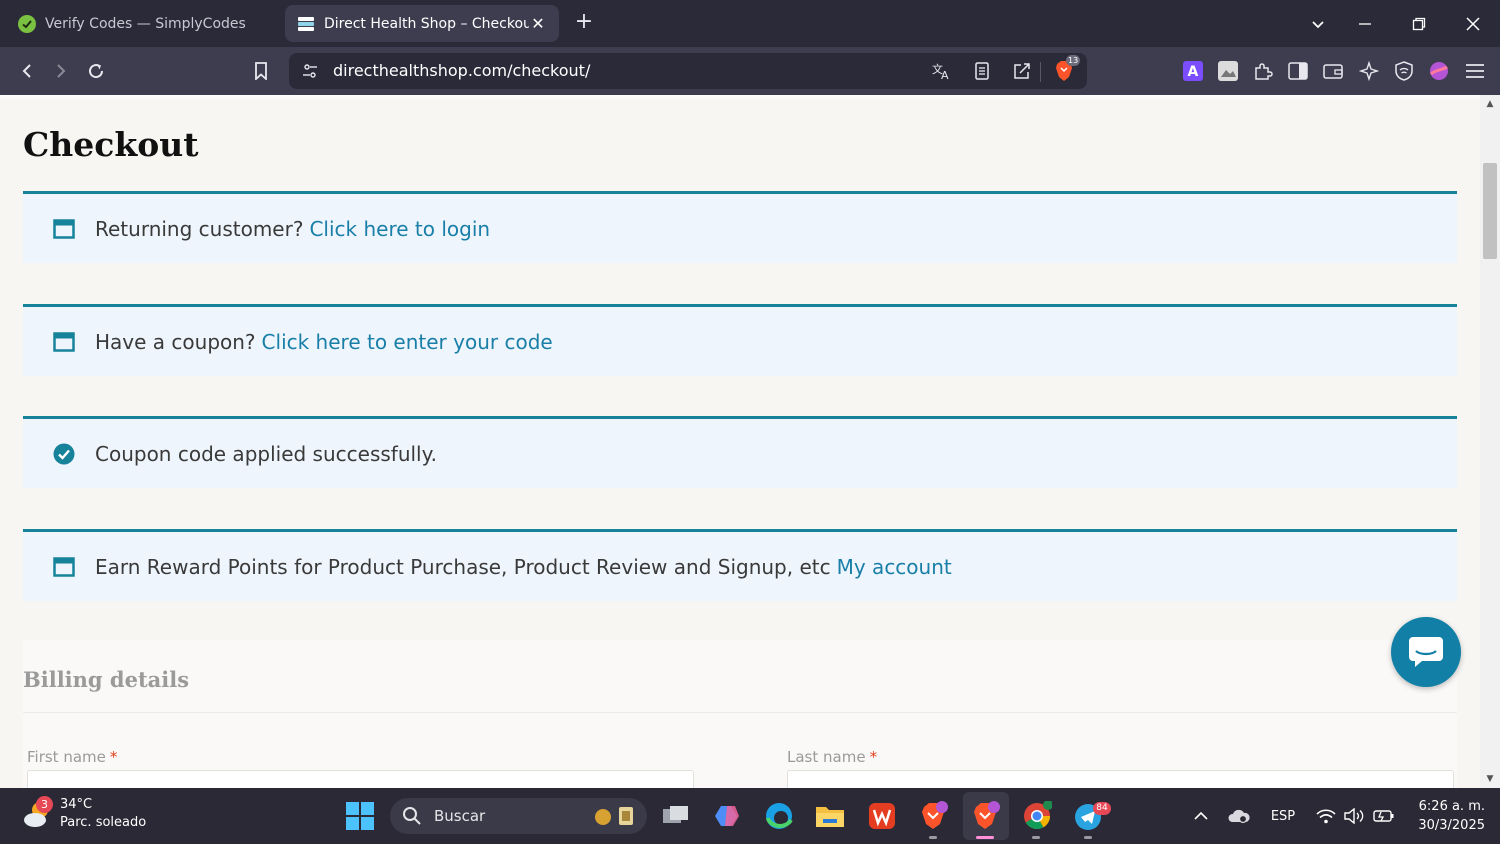  I want to click on tab-title: Direct Health Shop – Checkout, so click(426, 23).